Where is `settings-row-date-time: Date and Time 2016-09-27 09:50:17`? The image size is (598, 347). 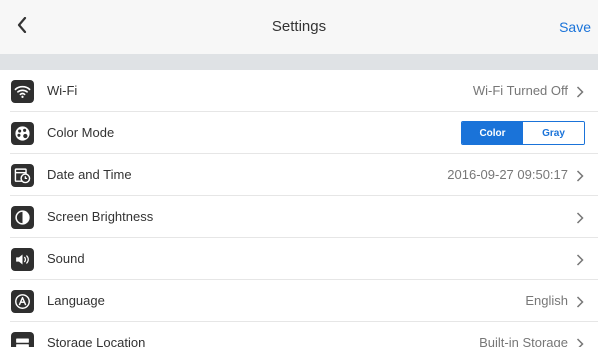
settings-row-date-time: Date and Time 2016-09-27 09:50:17 is located at coordinates (299, 175).